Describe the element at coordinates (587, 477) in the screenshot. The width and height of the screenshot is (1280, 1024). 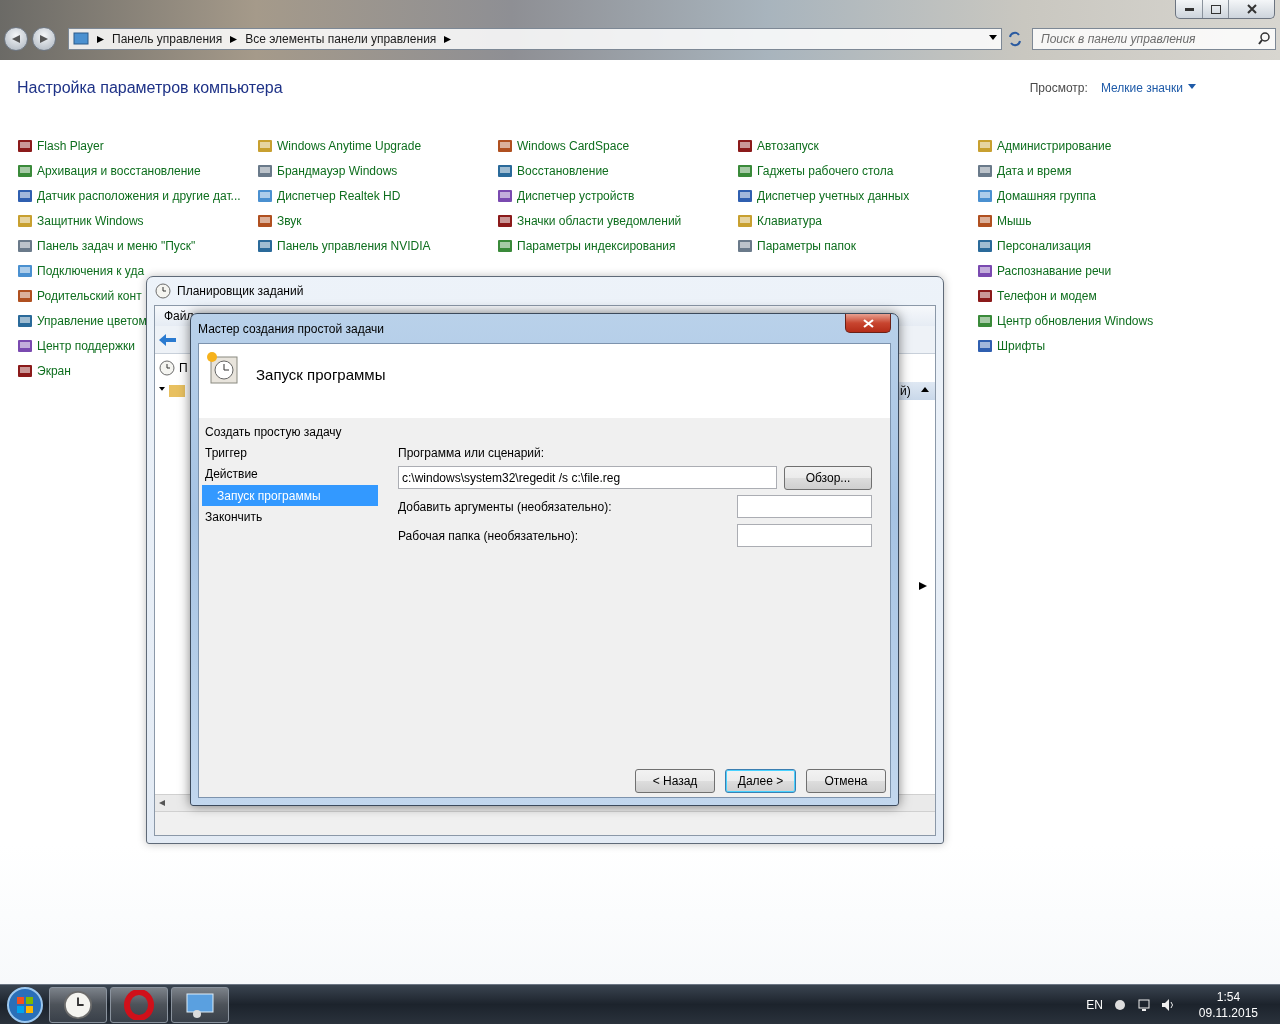
I see `program-field: c:\windows\system32\regedit /s c:\file.reg` at that location.